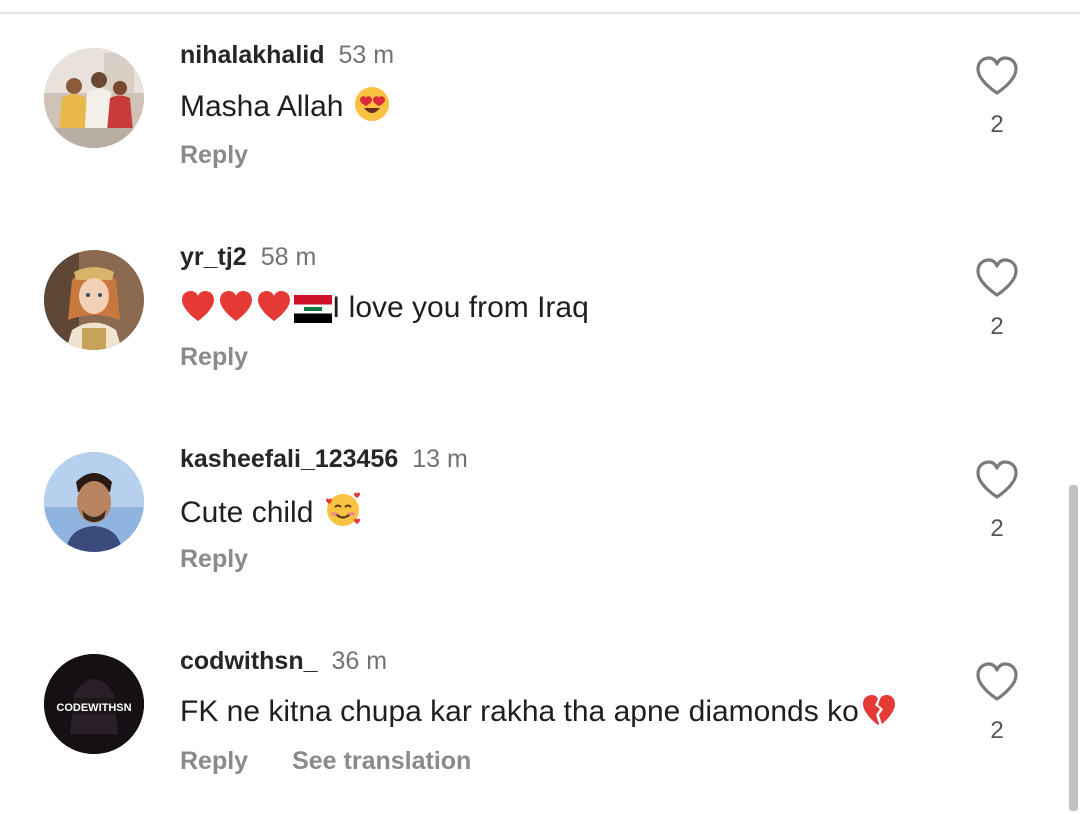  Describe the element at coordinates (359, 661) in the screenshot. I see `timestamp: 36 m` at that location.